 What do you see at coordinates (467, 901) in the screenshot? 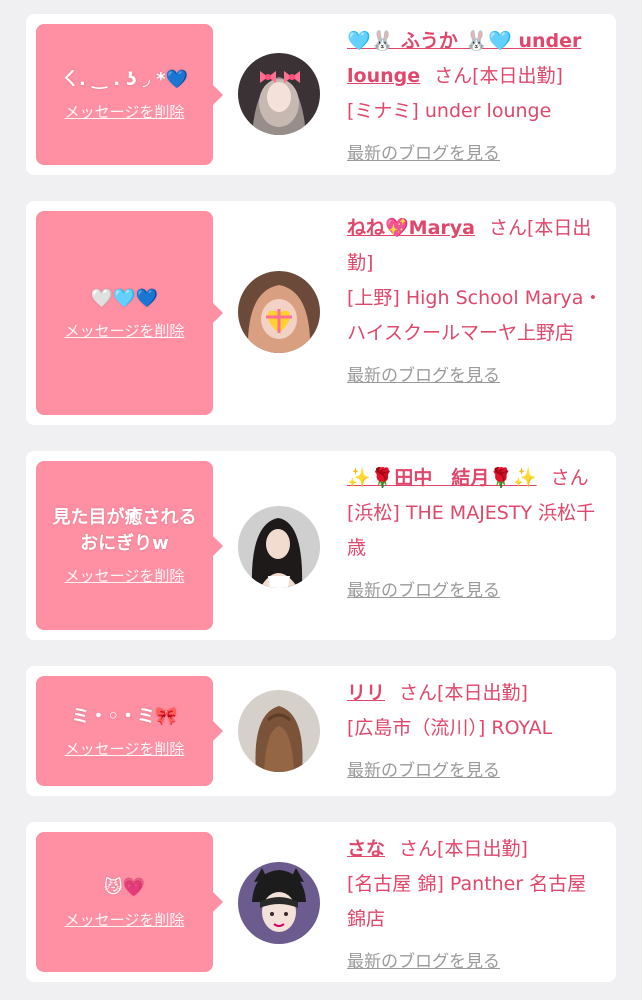
I see `shop-label: [名古屋 錦] Panther 名古屋錦店` at bounding box center [467, 901].